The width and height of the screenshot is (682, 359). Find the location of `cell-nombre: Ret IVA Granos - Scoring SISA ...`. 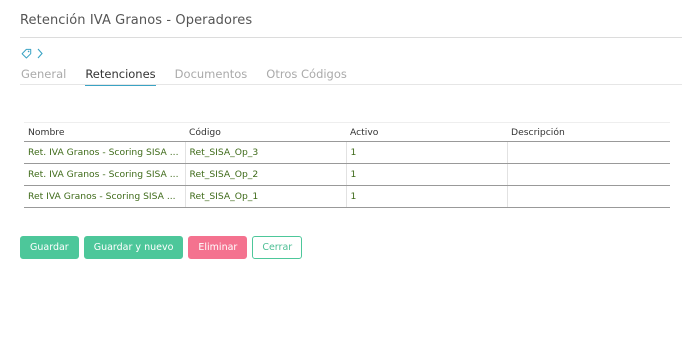

cell-nombre: Ret IVA Granos - Scoring SISA ... is located at coordinates (105, 196).